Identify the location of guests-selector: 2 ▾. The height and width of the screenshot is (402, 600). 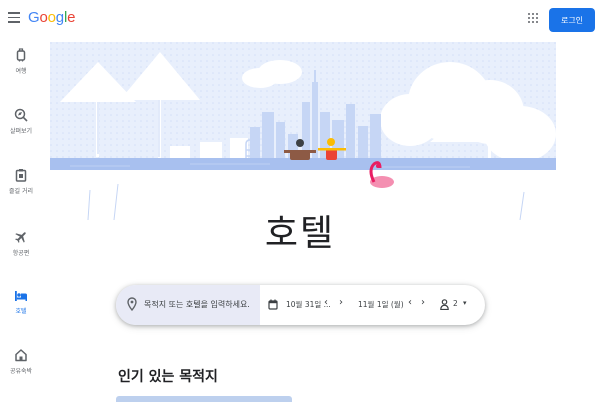
(456, 305).